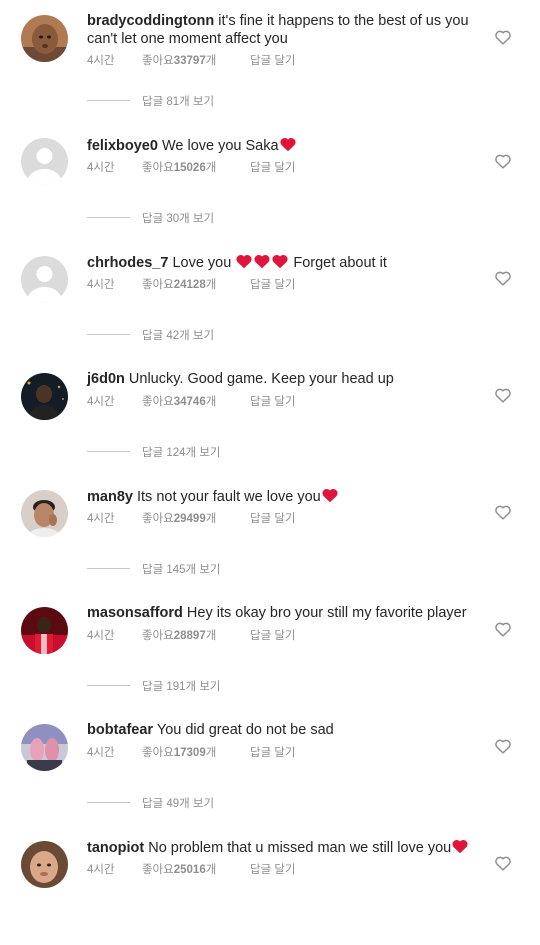 This screenshot has width=540, height=945. Describe the element at coordinates (228, 497) in the screenshot. I see `comment-body: Its not your fault we love you` at that location.